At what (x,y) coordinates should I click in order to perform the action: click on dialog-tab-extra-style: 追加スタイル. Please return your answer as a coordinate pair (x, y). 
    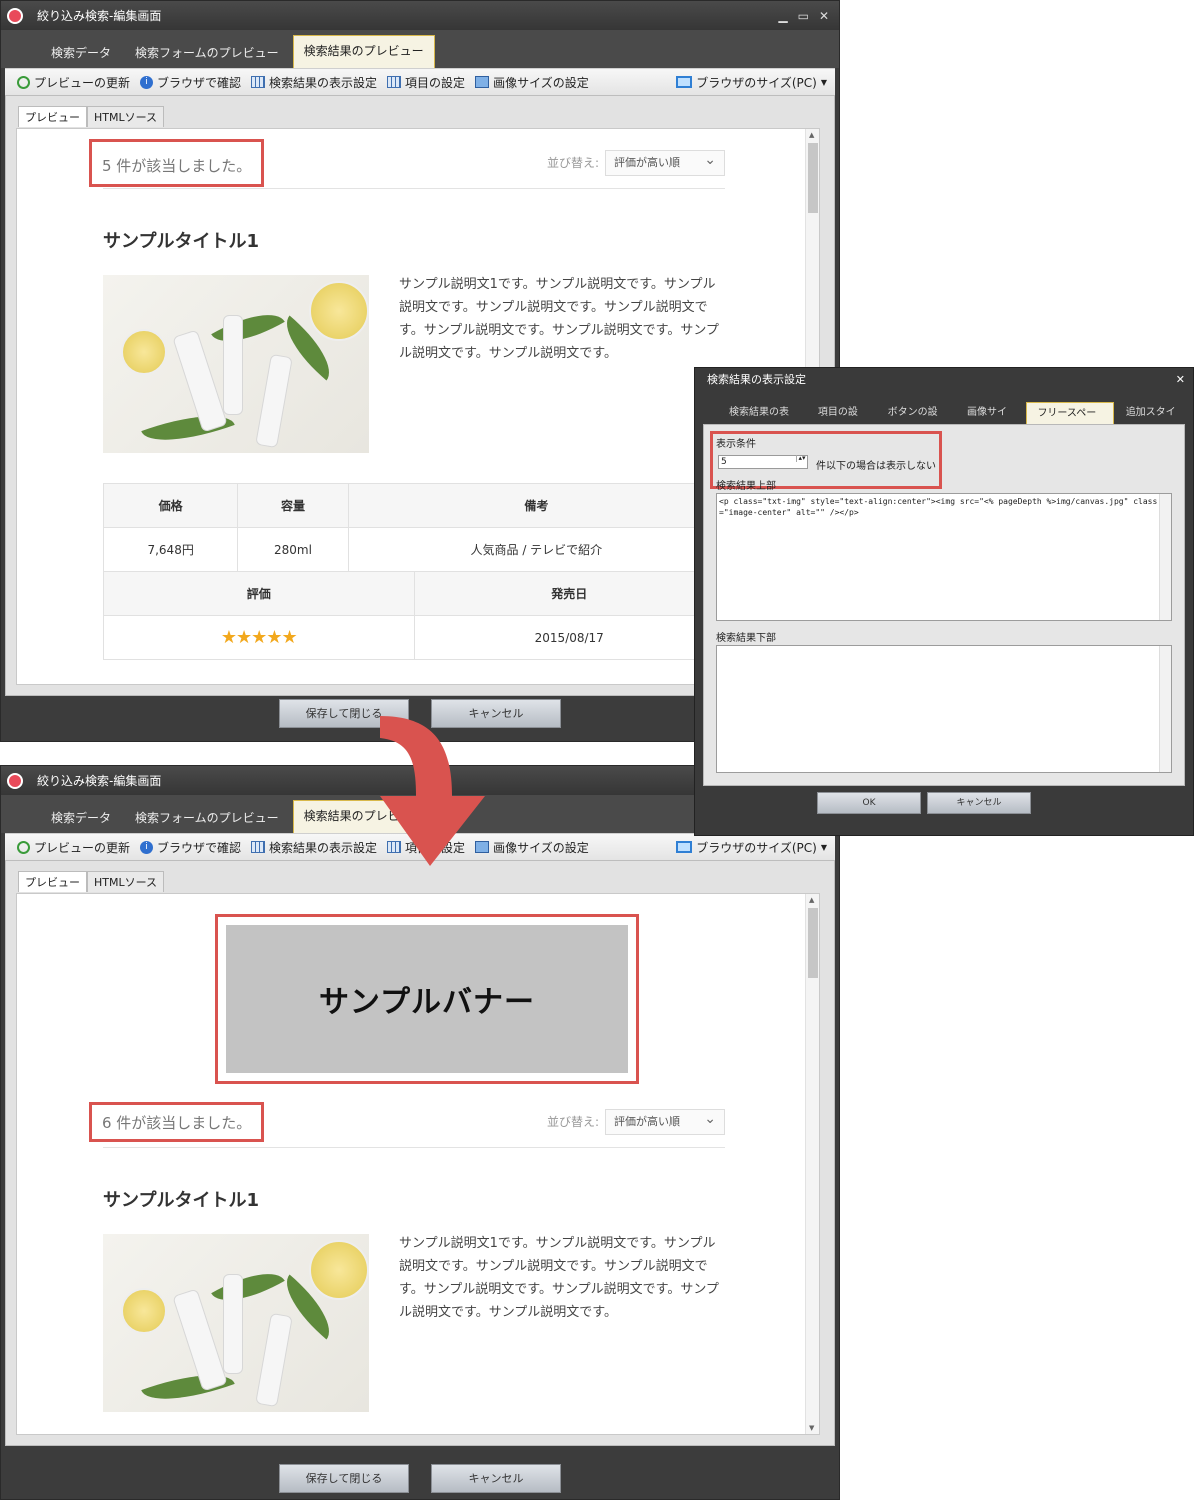
    Looking at the image, I should click on (1154, 421).